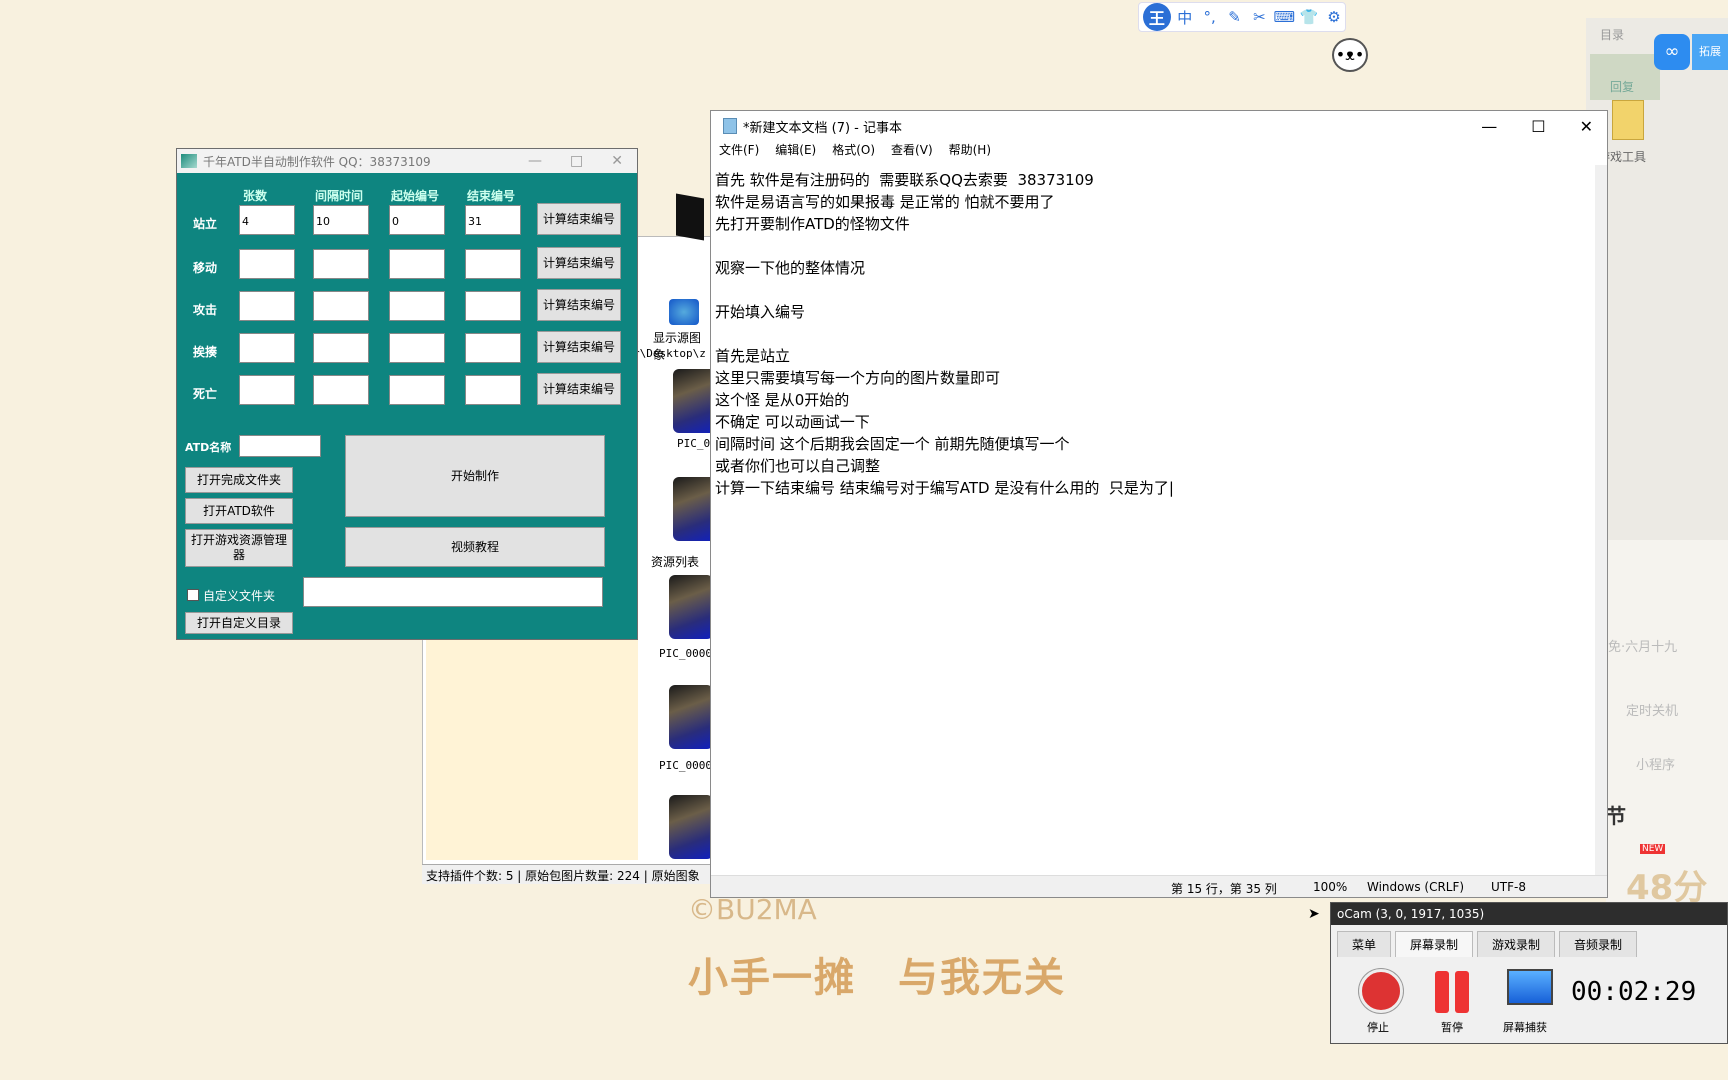  I want to click on menu-help: 帮助(H), so click(970, 152).